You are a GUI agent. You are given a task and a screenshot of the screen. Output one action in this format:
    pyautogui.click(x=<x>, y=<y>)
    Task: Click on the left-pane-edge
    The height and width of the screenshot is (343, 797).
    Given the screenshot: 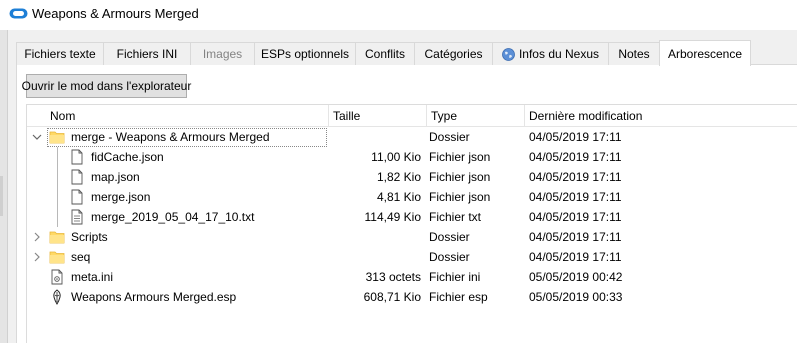 What is the action you would take?
    pyautogui.click(x=4, y=186)
    